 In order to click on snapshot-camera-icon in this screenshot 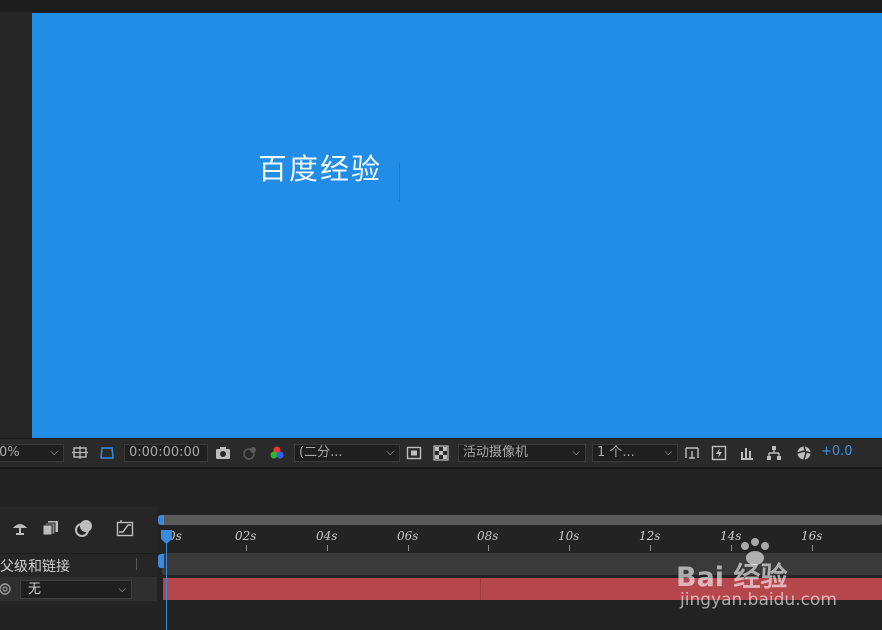, I will do `click(223, 453)`.